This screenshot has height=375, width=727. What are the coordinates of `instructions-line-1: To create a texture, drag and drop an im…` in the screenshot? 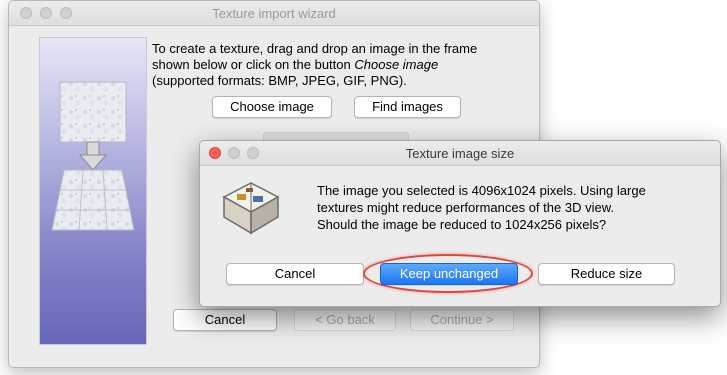 It's located at (315, 48).